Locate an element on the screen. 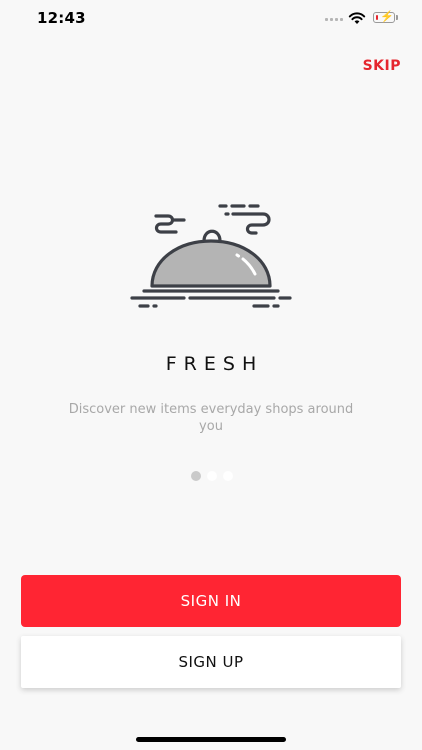 The height and width of the screenshot is (750, 422). status-bar: 12:43 ⚡ is located at coordinates (211, 20).